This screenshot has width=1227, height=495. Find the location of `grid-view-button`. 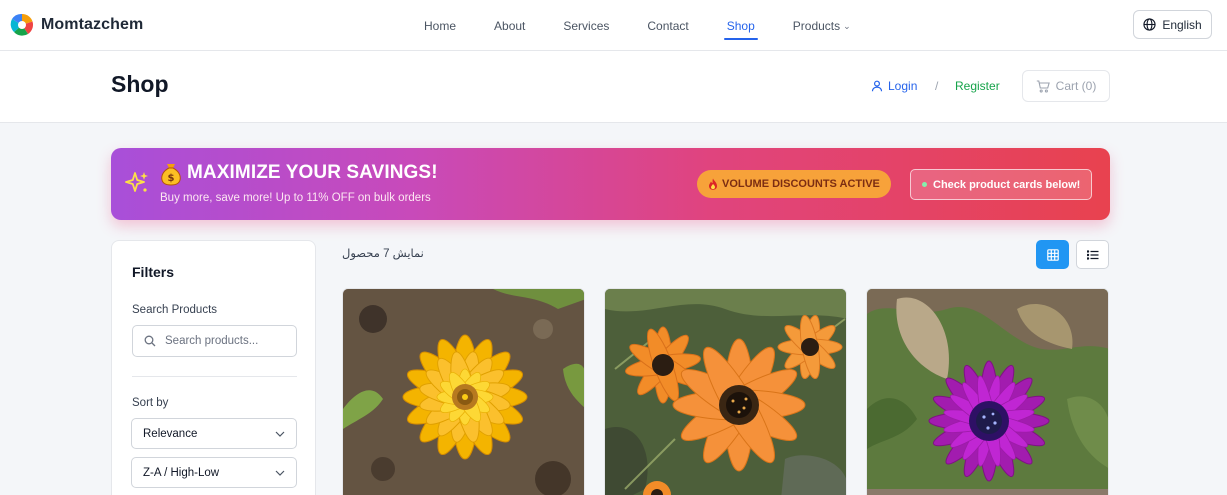

grid-view-button is located at coordinates (1052, 254).